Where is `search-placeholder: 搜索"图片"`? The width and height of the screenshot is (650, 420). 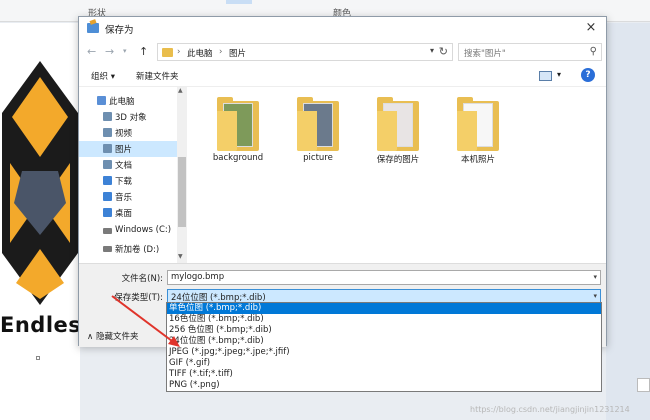 search-placeholder: 搜索"图片" is located at coordinates (485, 54).